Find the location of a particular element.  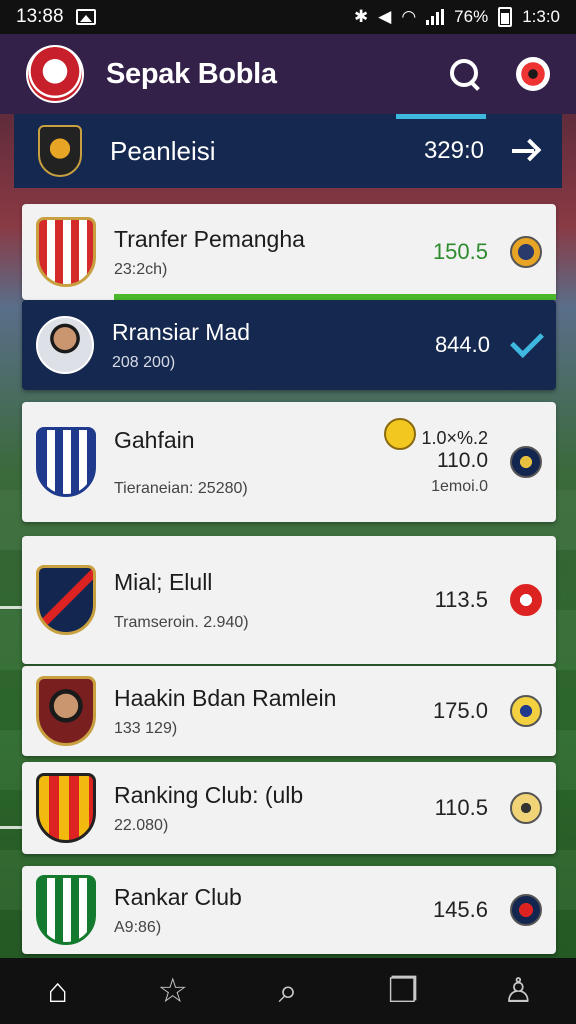

app-logo is located at coordinates (55, 74).